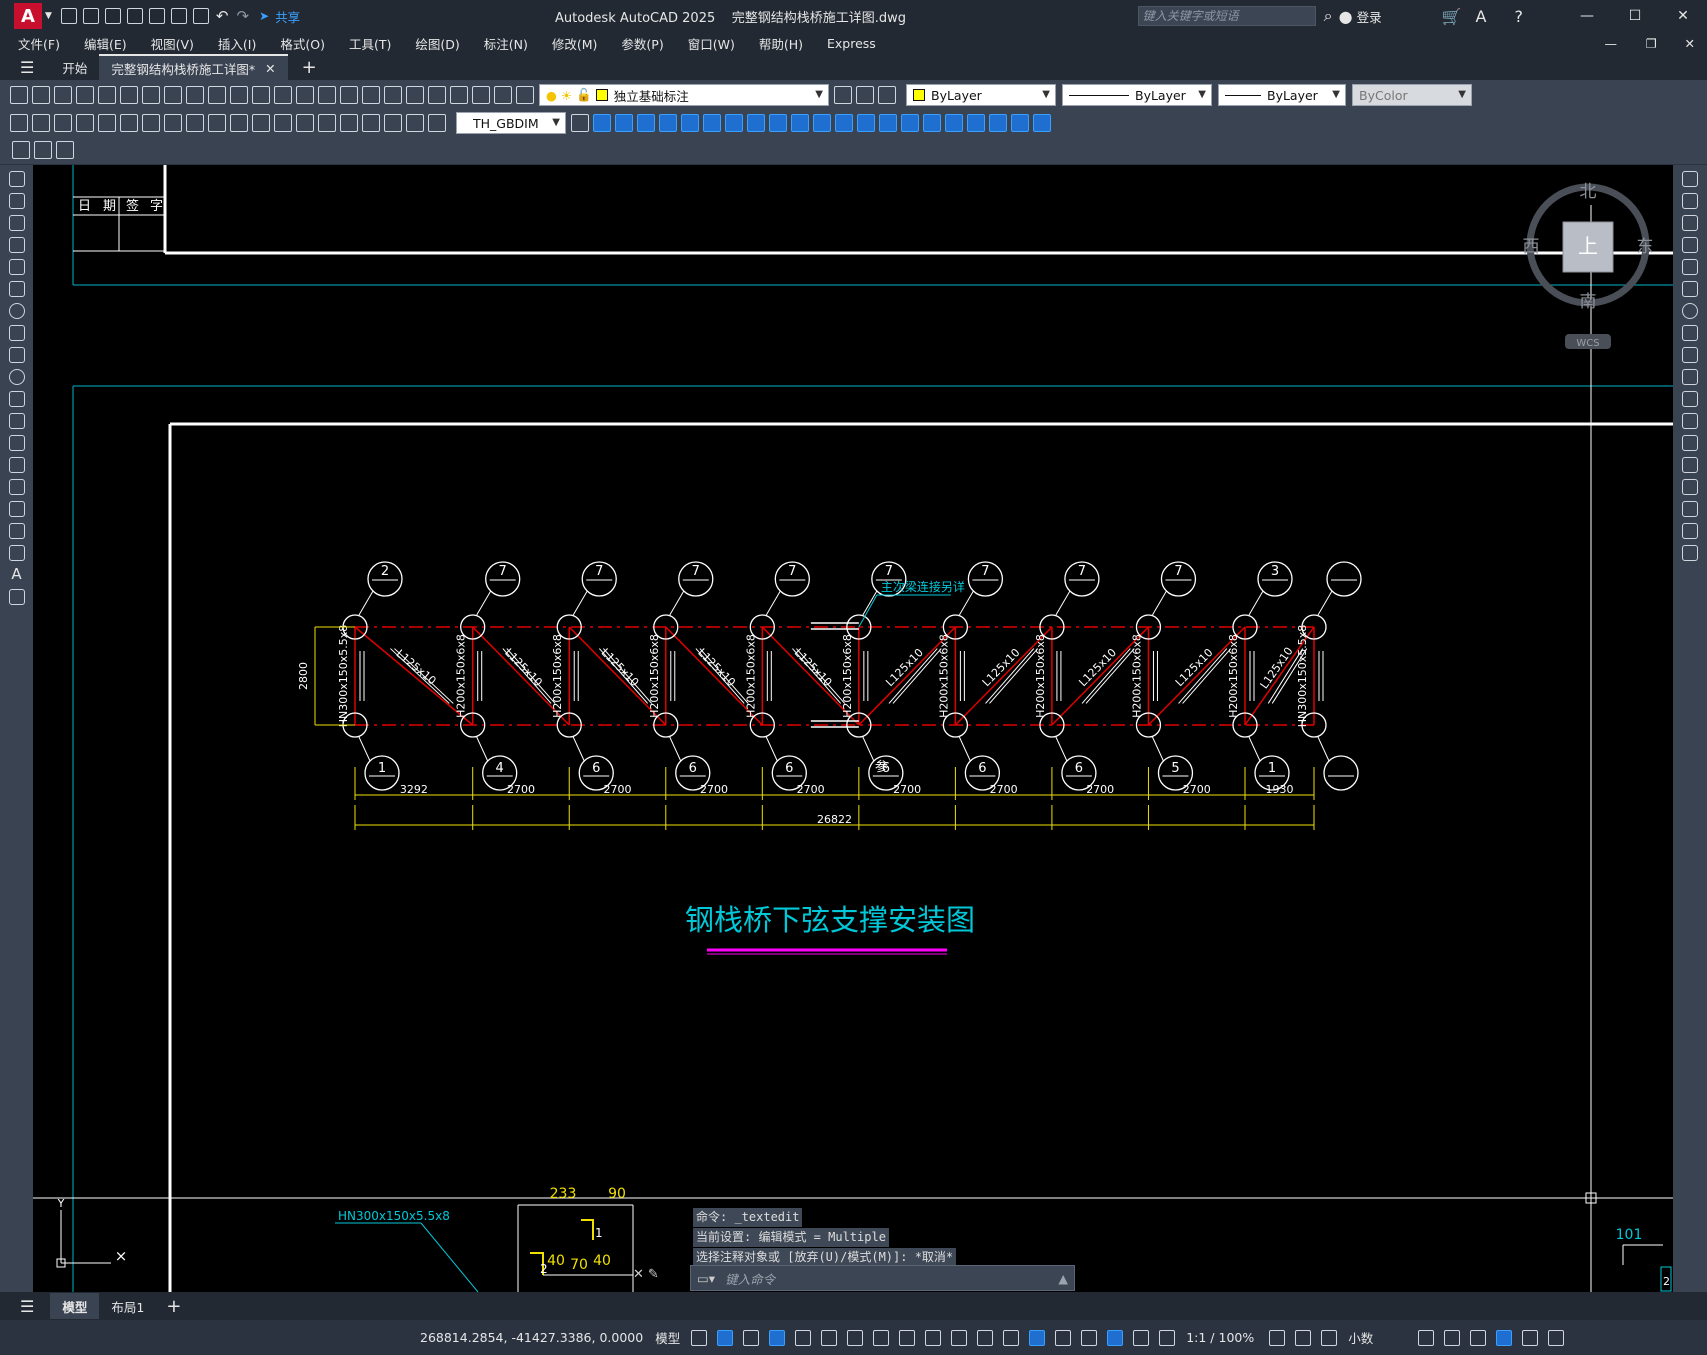 The height and width of the screenshot is (1355, 1707). I want to click on minimize-button: —, so click(1587, 16).